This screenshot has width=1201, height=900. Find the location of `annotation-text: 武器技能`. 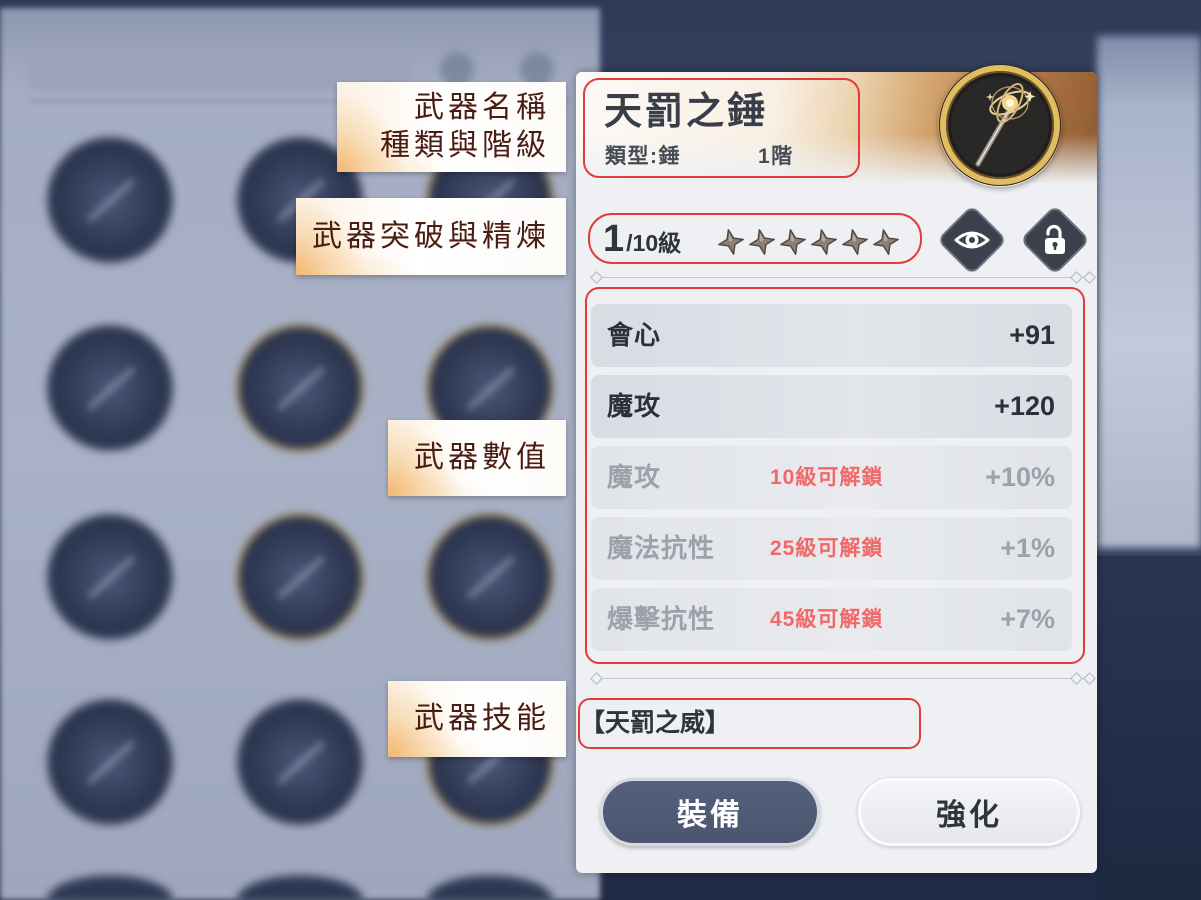

annotation-text: 武器技能 is located at coordinates (482, 718).